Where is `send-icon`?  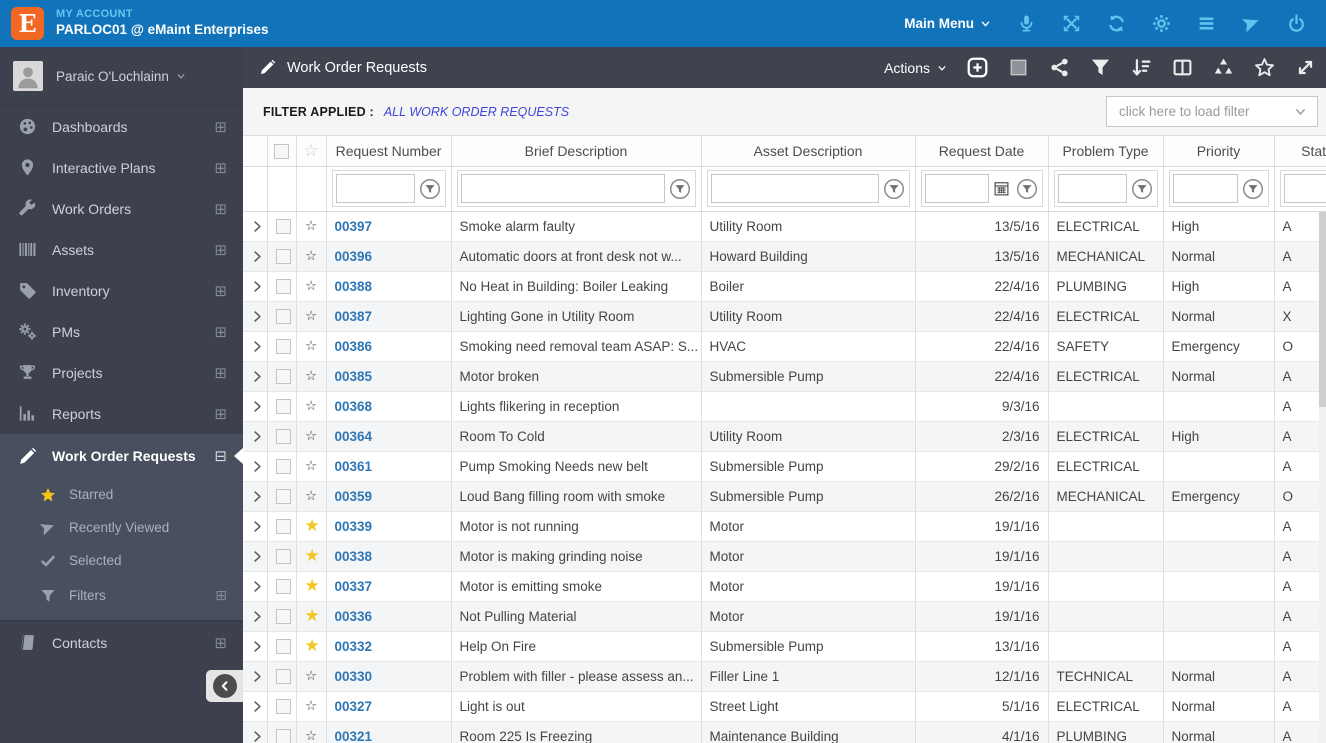 send-icon is located at coordinates (1251, 23).